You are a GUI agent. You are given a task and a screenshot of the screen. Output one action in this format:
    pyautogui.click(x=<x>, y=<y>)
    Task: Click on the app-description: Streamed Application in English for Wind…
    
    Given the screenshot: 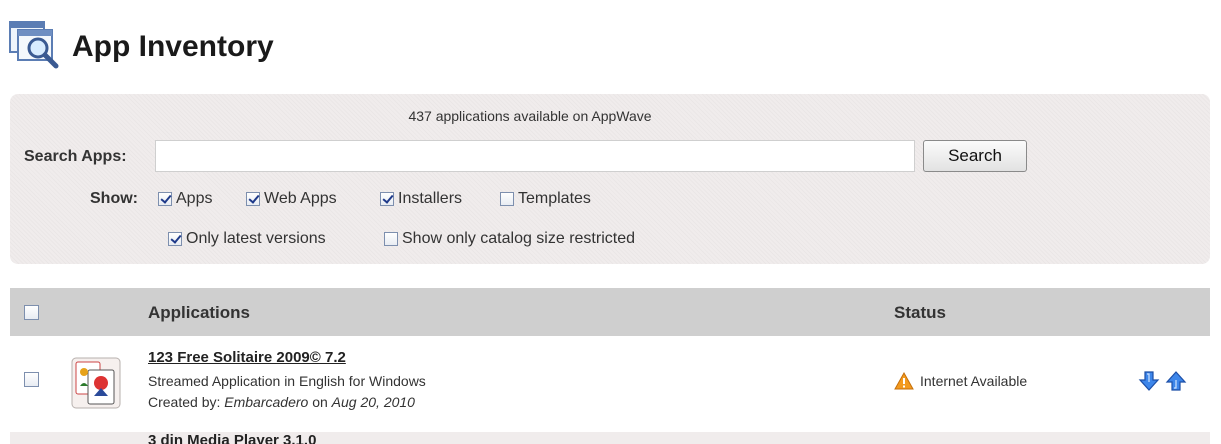 What is the action you would take?
    pyautogui.click(x=287, y=381)
    